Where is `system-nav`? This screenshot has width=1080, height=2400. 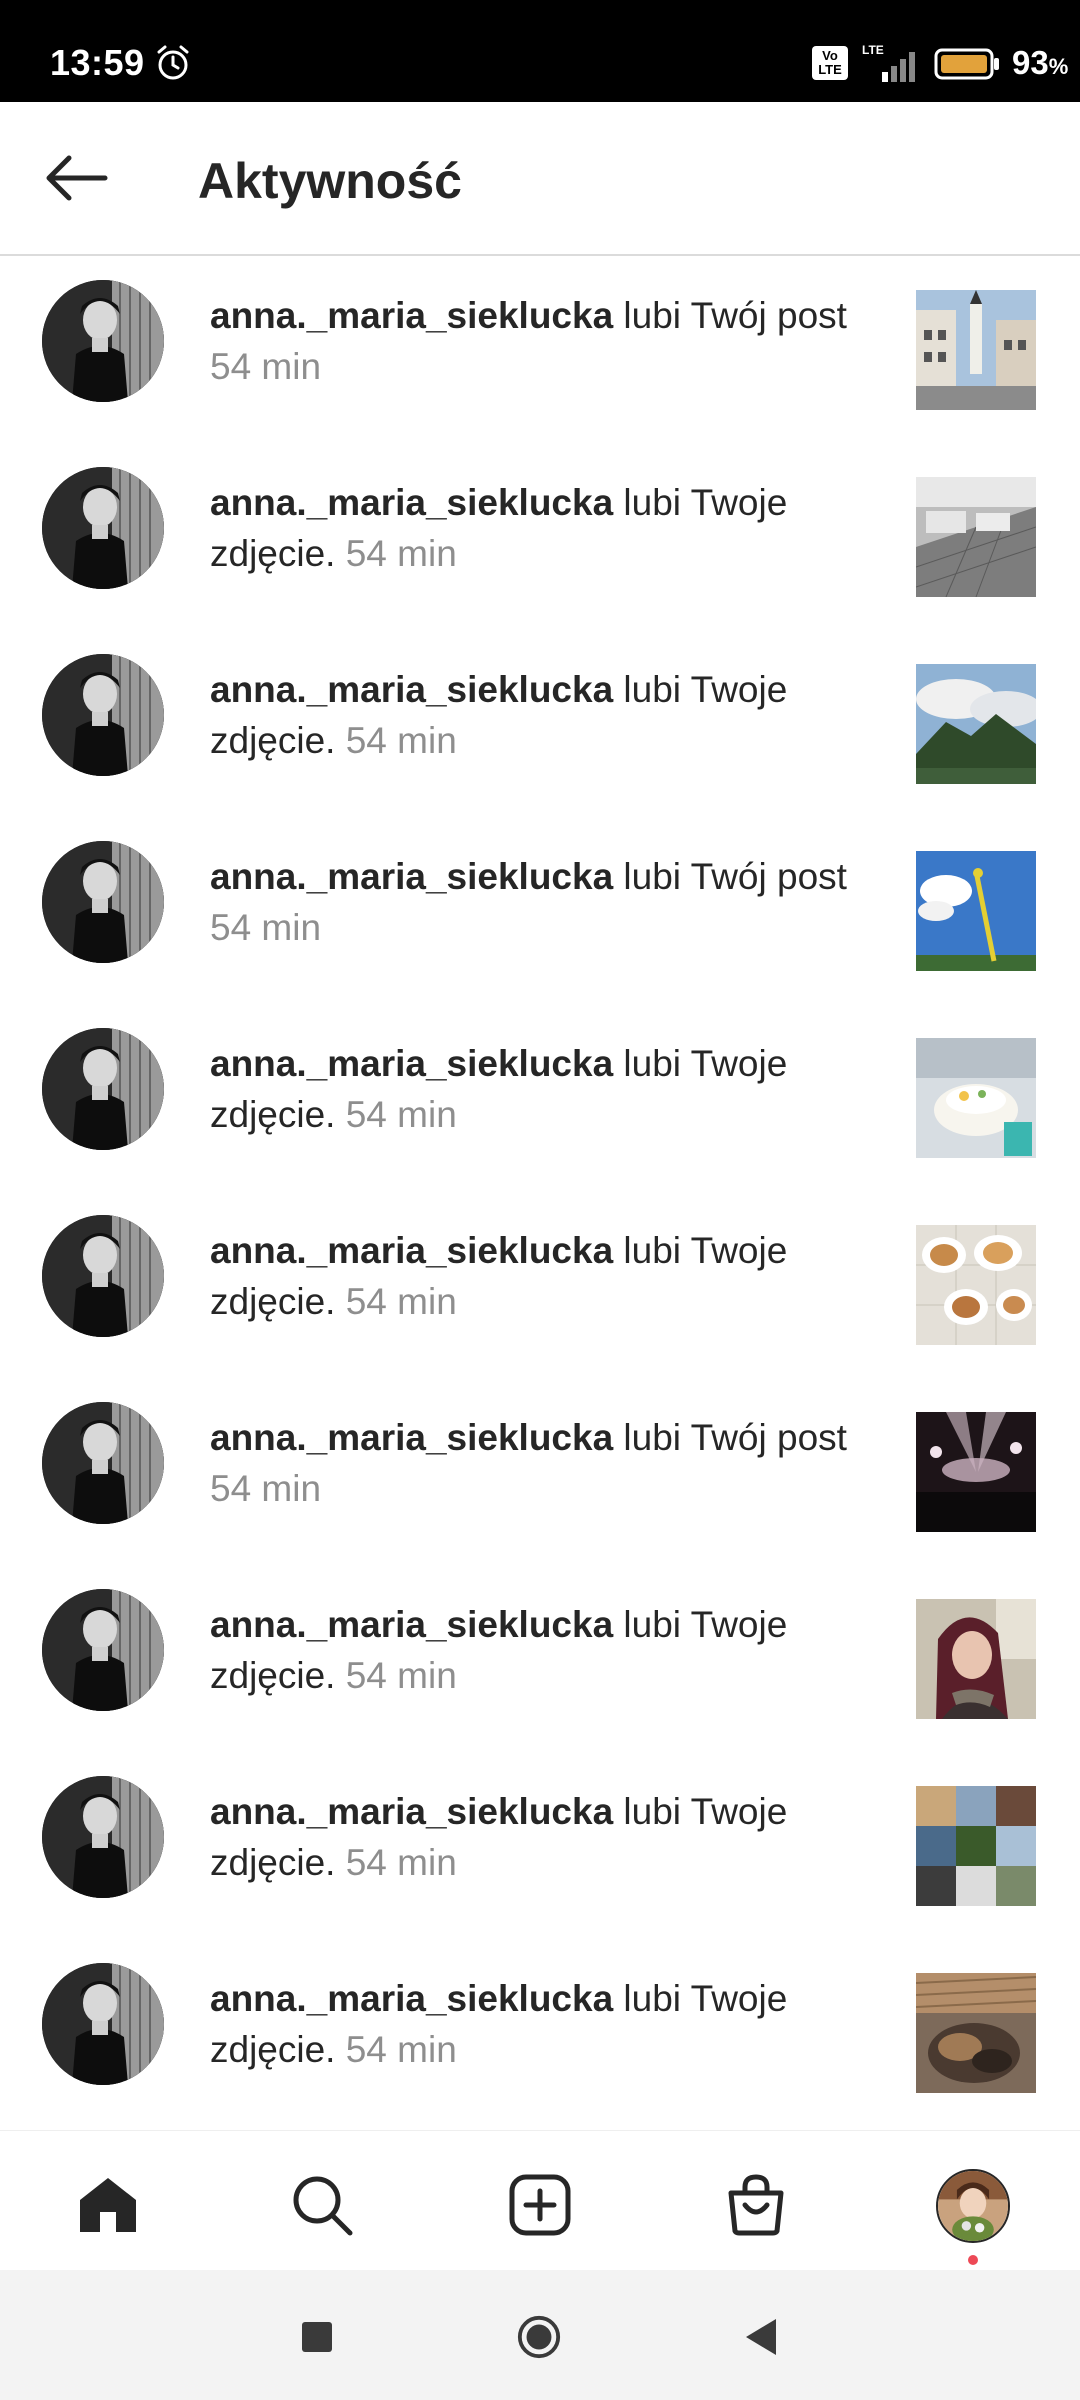
system-nav is located at coordinates (540, 2335).